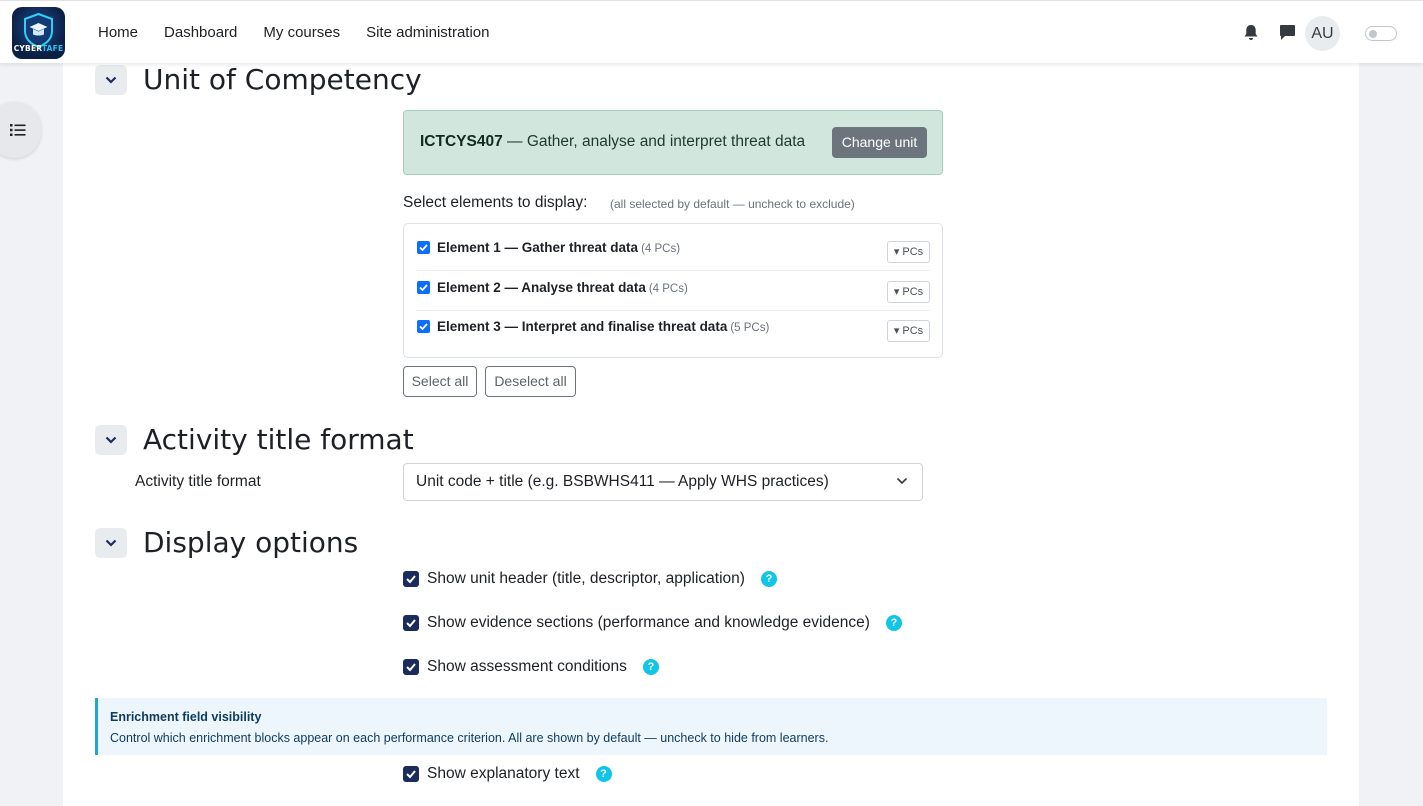 The image size is (1423, 806). What do you see at coordinates (527, 666) in the screenshot?
I see `option-label: Show assessment conditions` at bounding box center [527, 666].